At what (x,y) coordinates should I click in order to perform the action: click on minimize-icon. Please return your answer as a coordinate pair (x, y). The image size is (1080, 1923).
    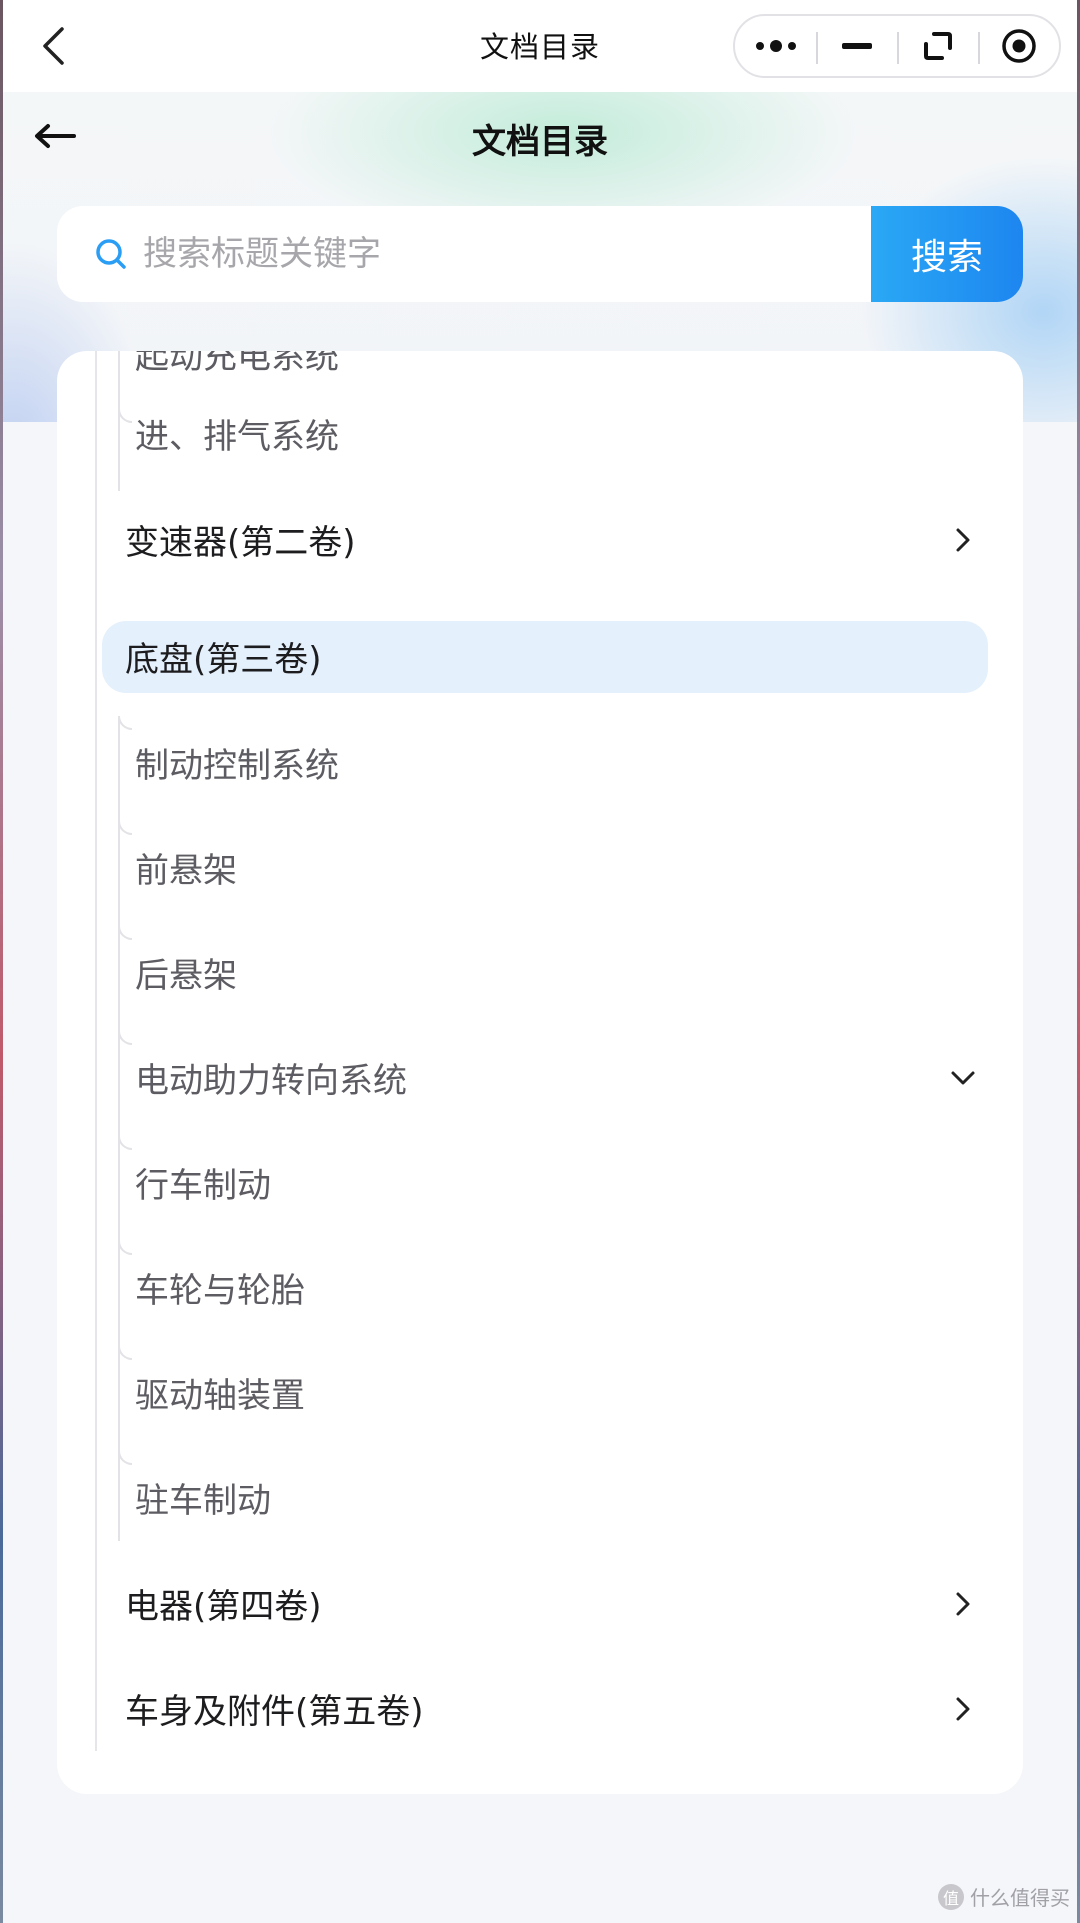
    Looking at the image, I should click on (856, 46).